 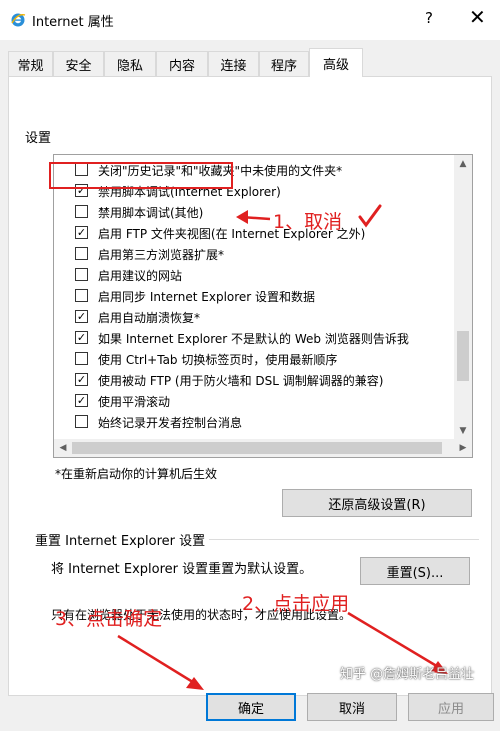 What do you see at coordinates (429, 18) in the screenshot?
I see `help-button: ?` at bounding box center [429, 18].